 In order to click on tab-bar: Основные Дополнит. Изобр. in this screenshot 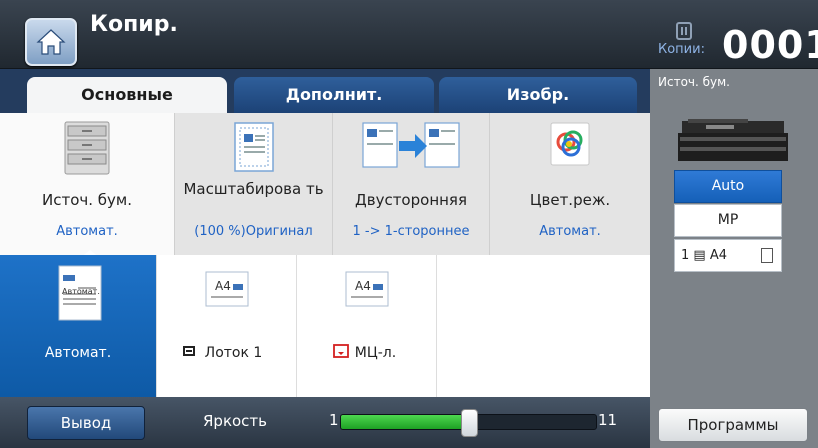, I will do `click(325, 91)`.